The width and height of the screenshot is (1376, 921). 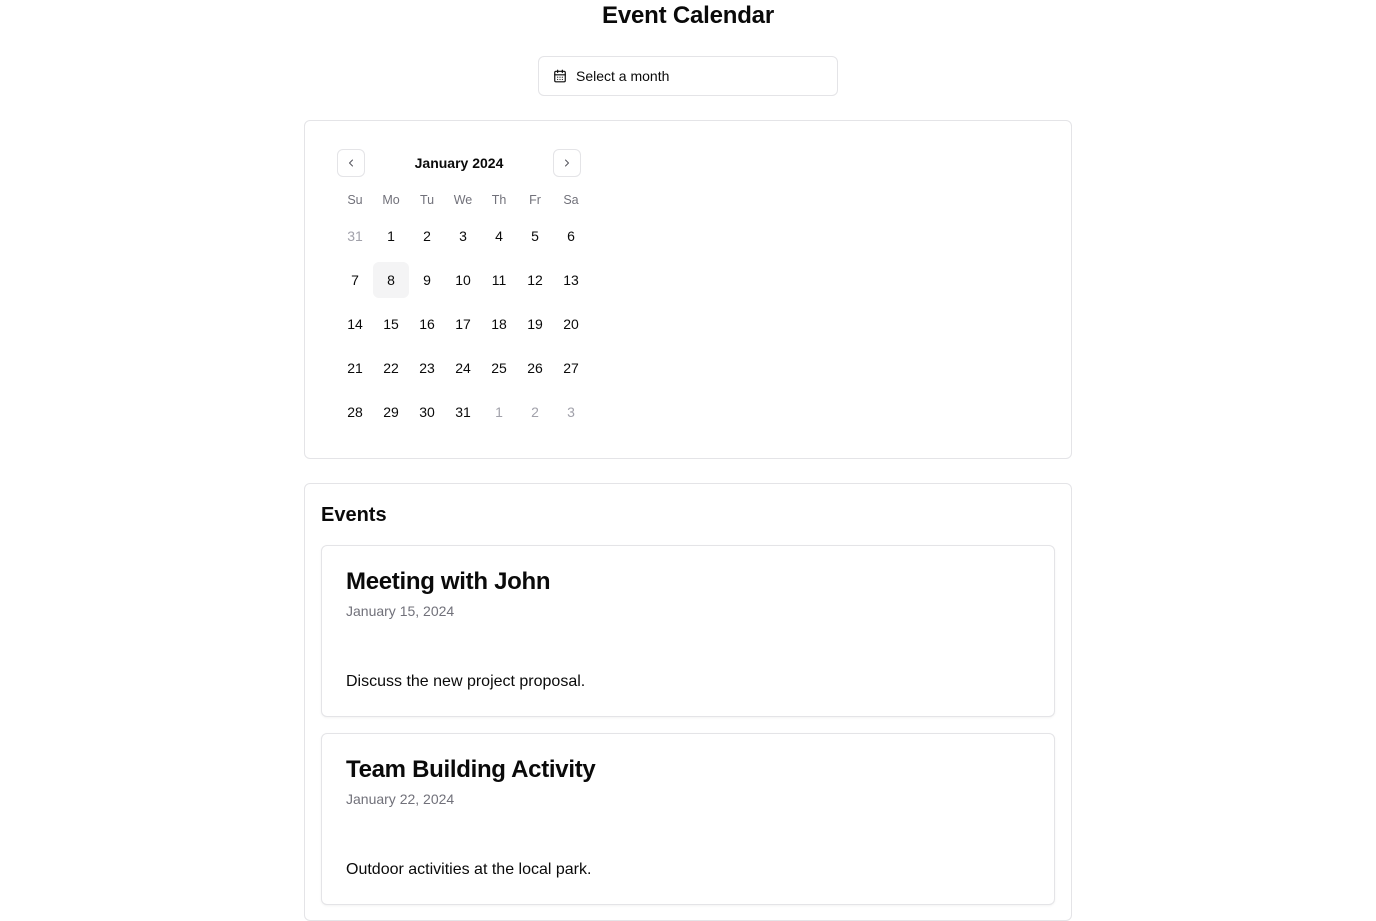 What do you see at coordinates (355, 200) in the screenshot?
I see `weekday-label: Su` at bounding box center [355, 200].